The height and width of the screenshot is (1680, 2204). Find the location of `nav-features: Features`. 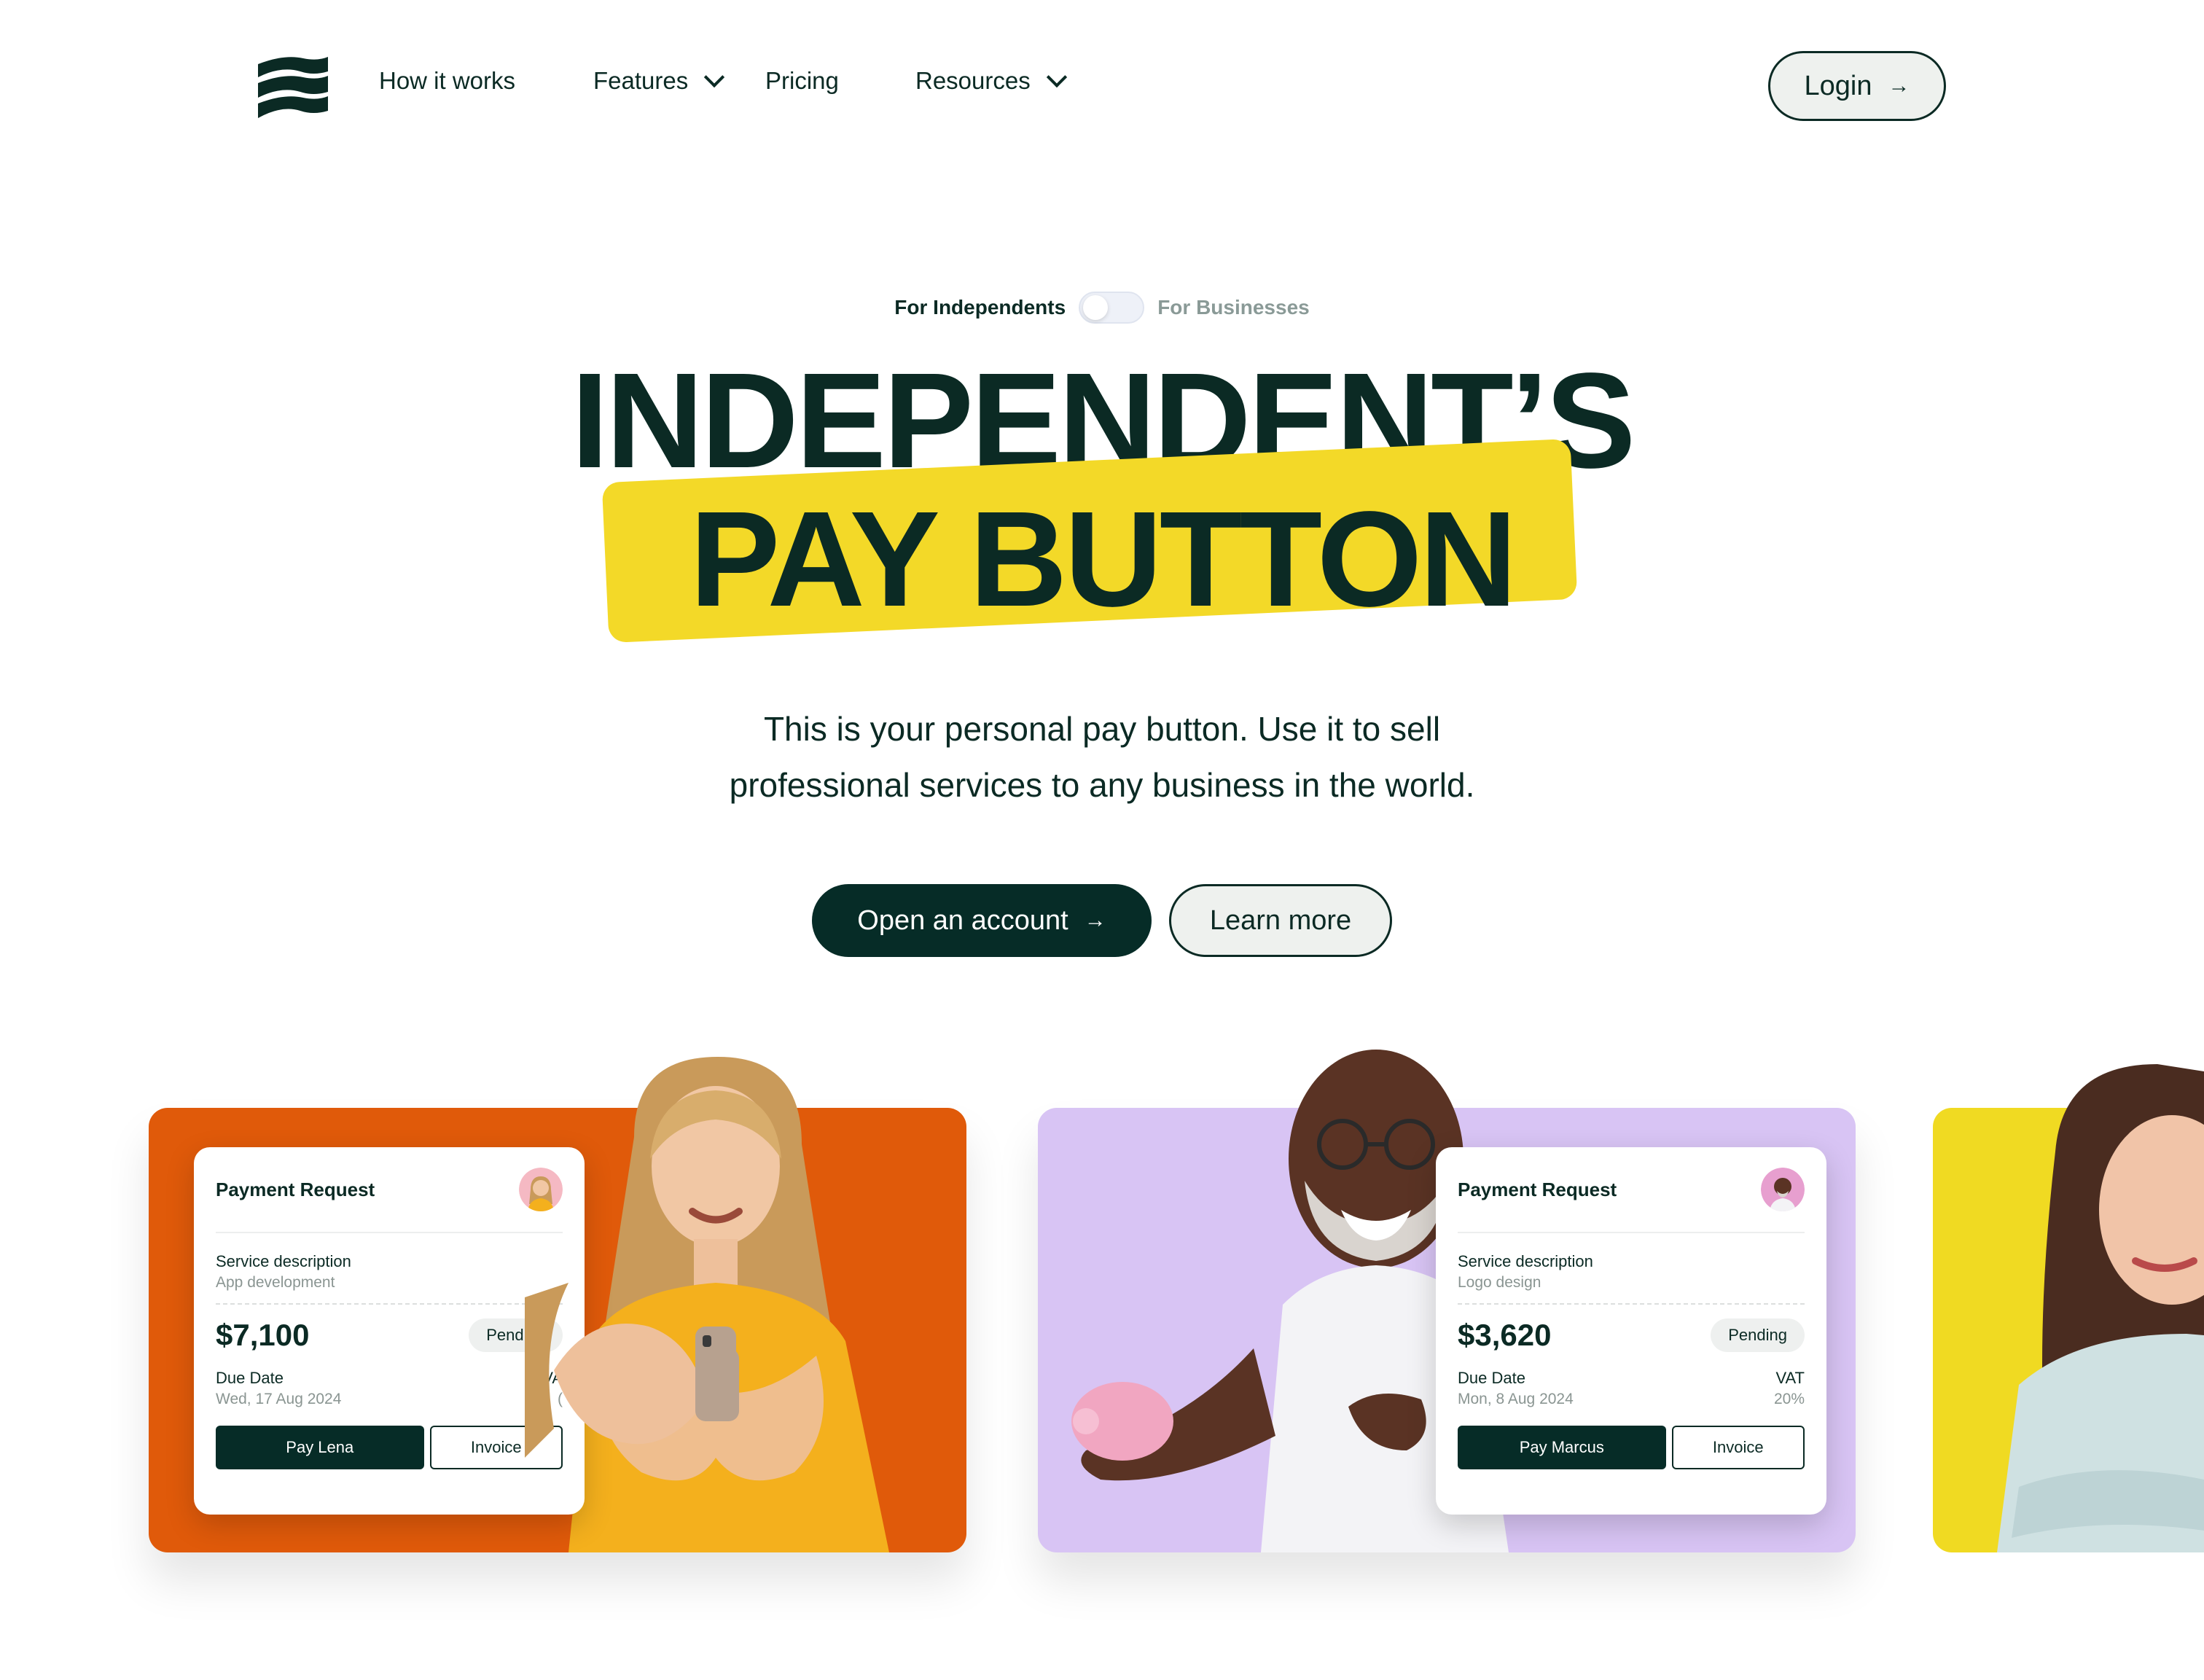

nav-features: Features is located at coordinates (659, 81).